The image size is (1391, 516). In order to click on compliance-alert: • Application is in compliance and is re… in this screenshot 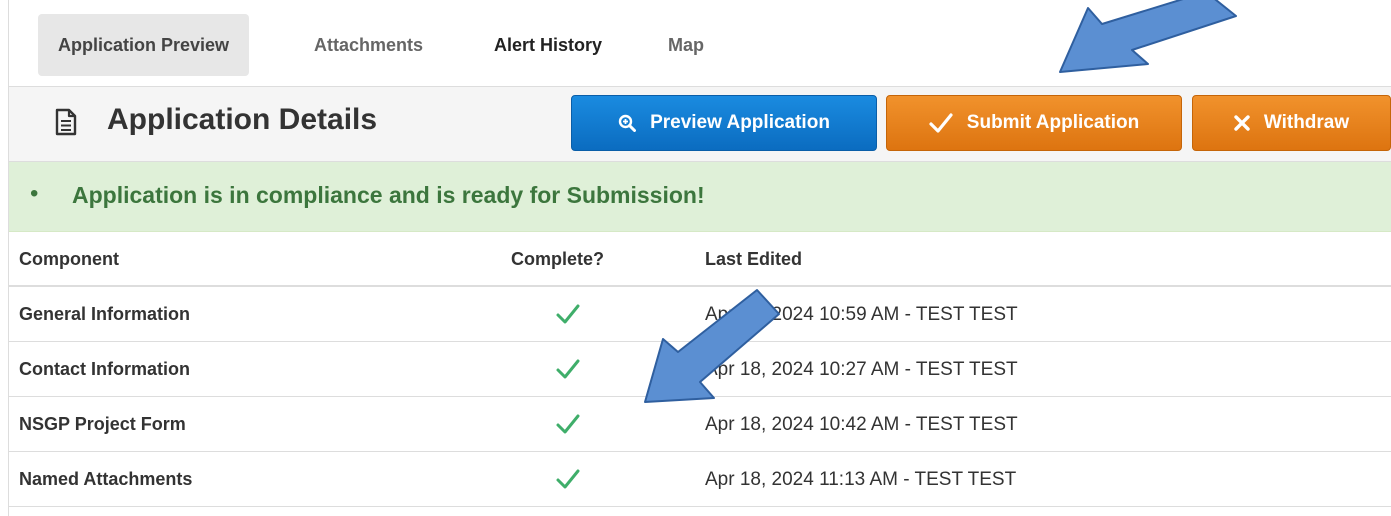, I will do `click(700, 197)`.